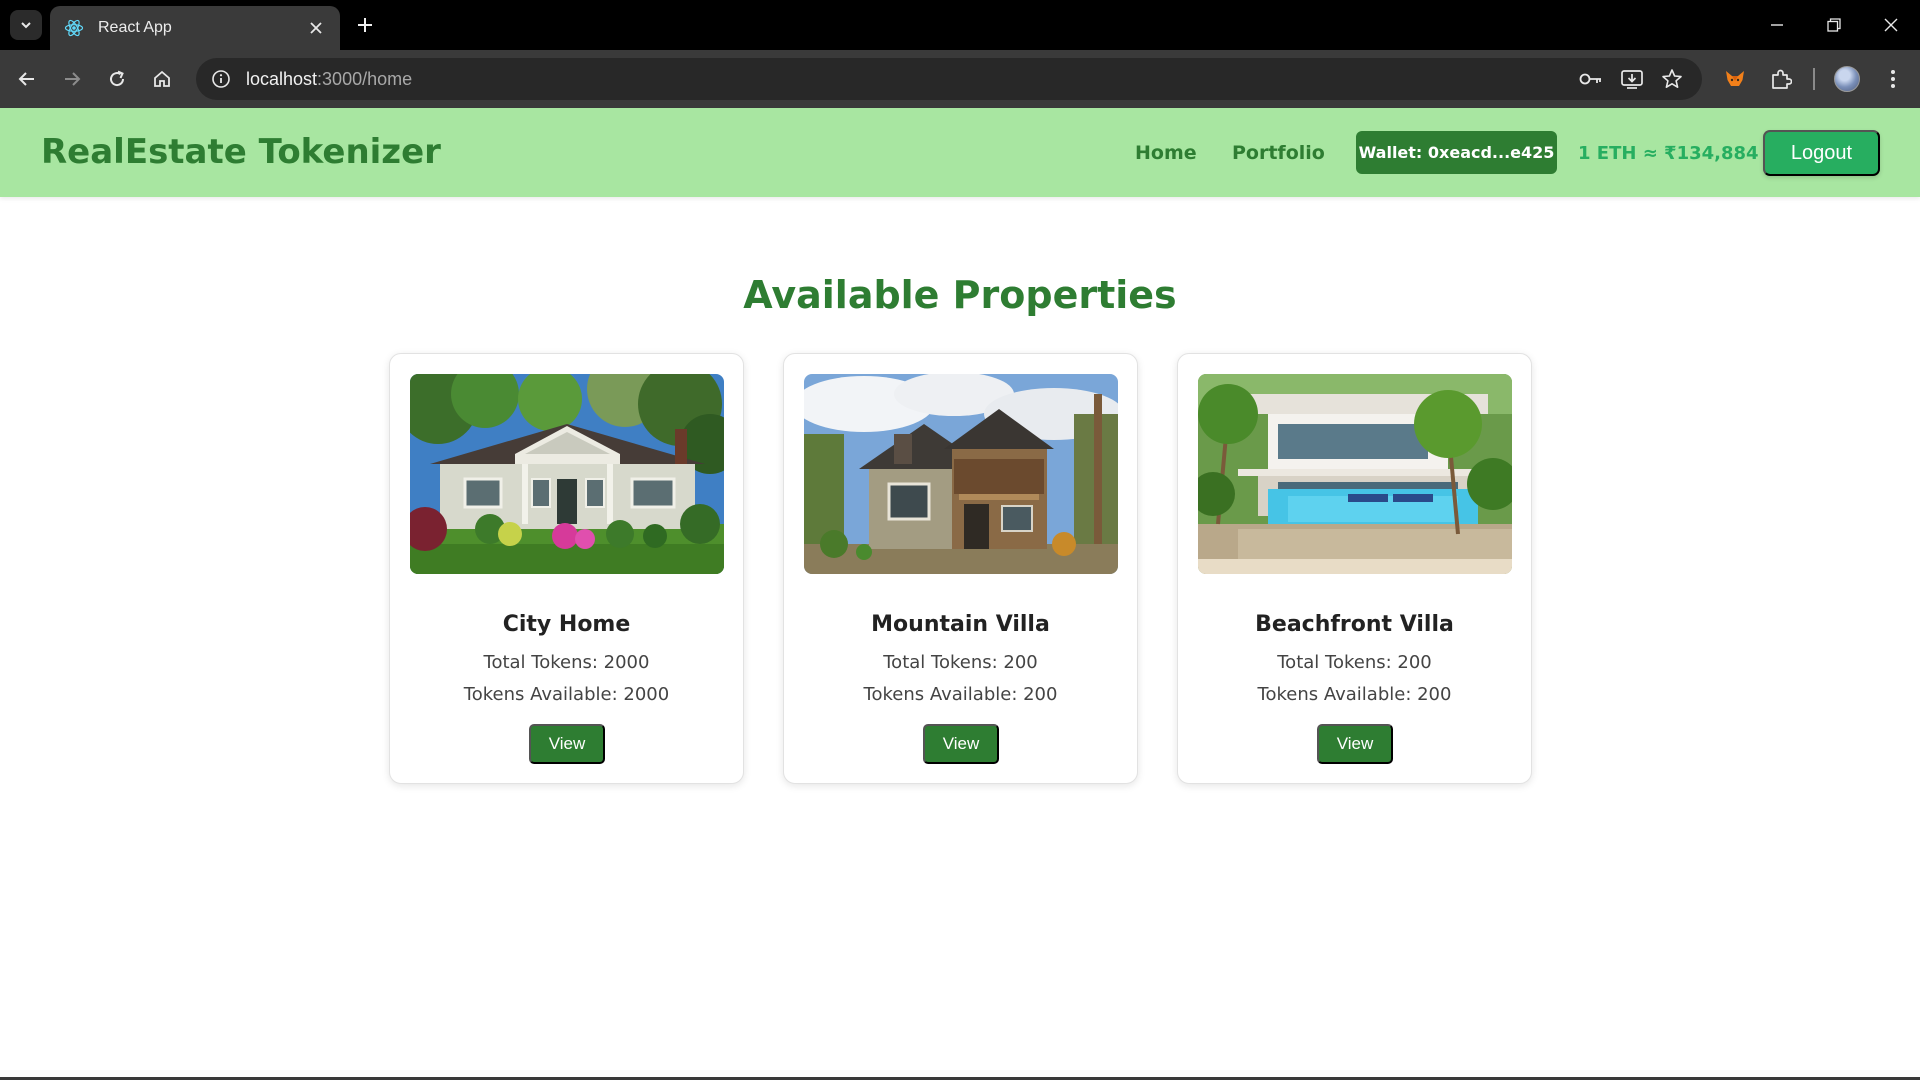 This screenshot has height=1080, width=1920. Describe the element at coordinates (1668, 153) in the screenshot. I see `eth-rate-text: 1 ETH ≈ ₹134,884` at that location.